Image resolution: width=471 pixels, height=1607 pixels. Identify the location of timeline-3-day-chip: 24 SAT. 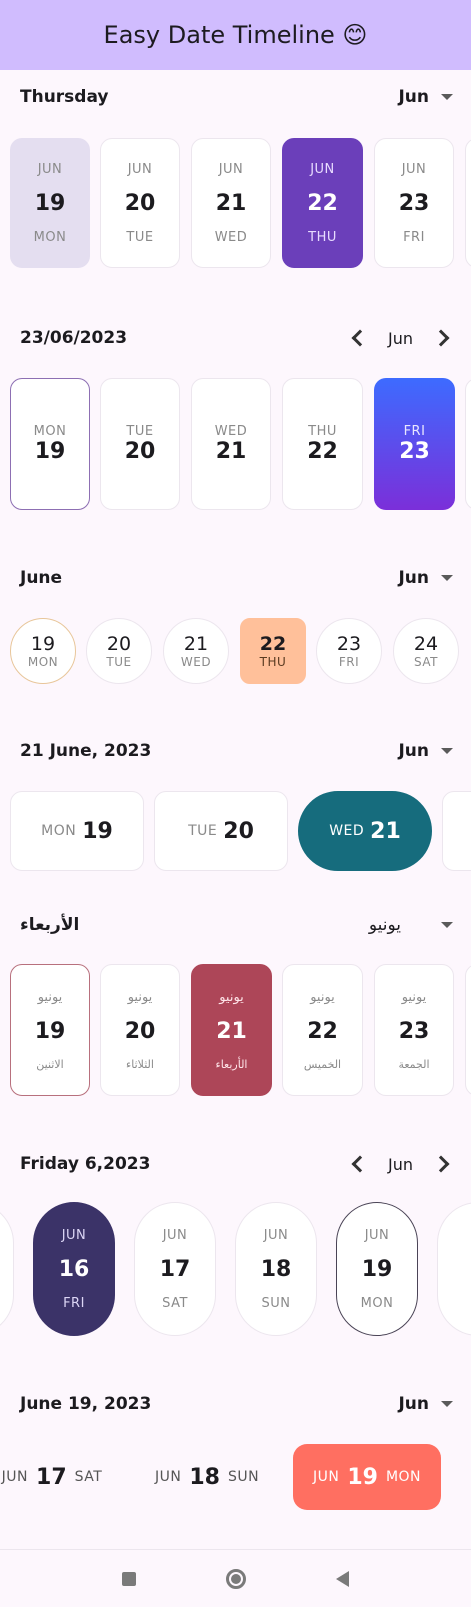
(426, 651).